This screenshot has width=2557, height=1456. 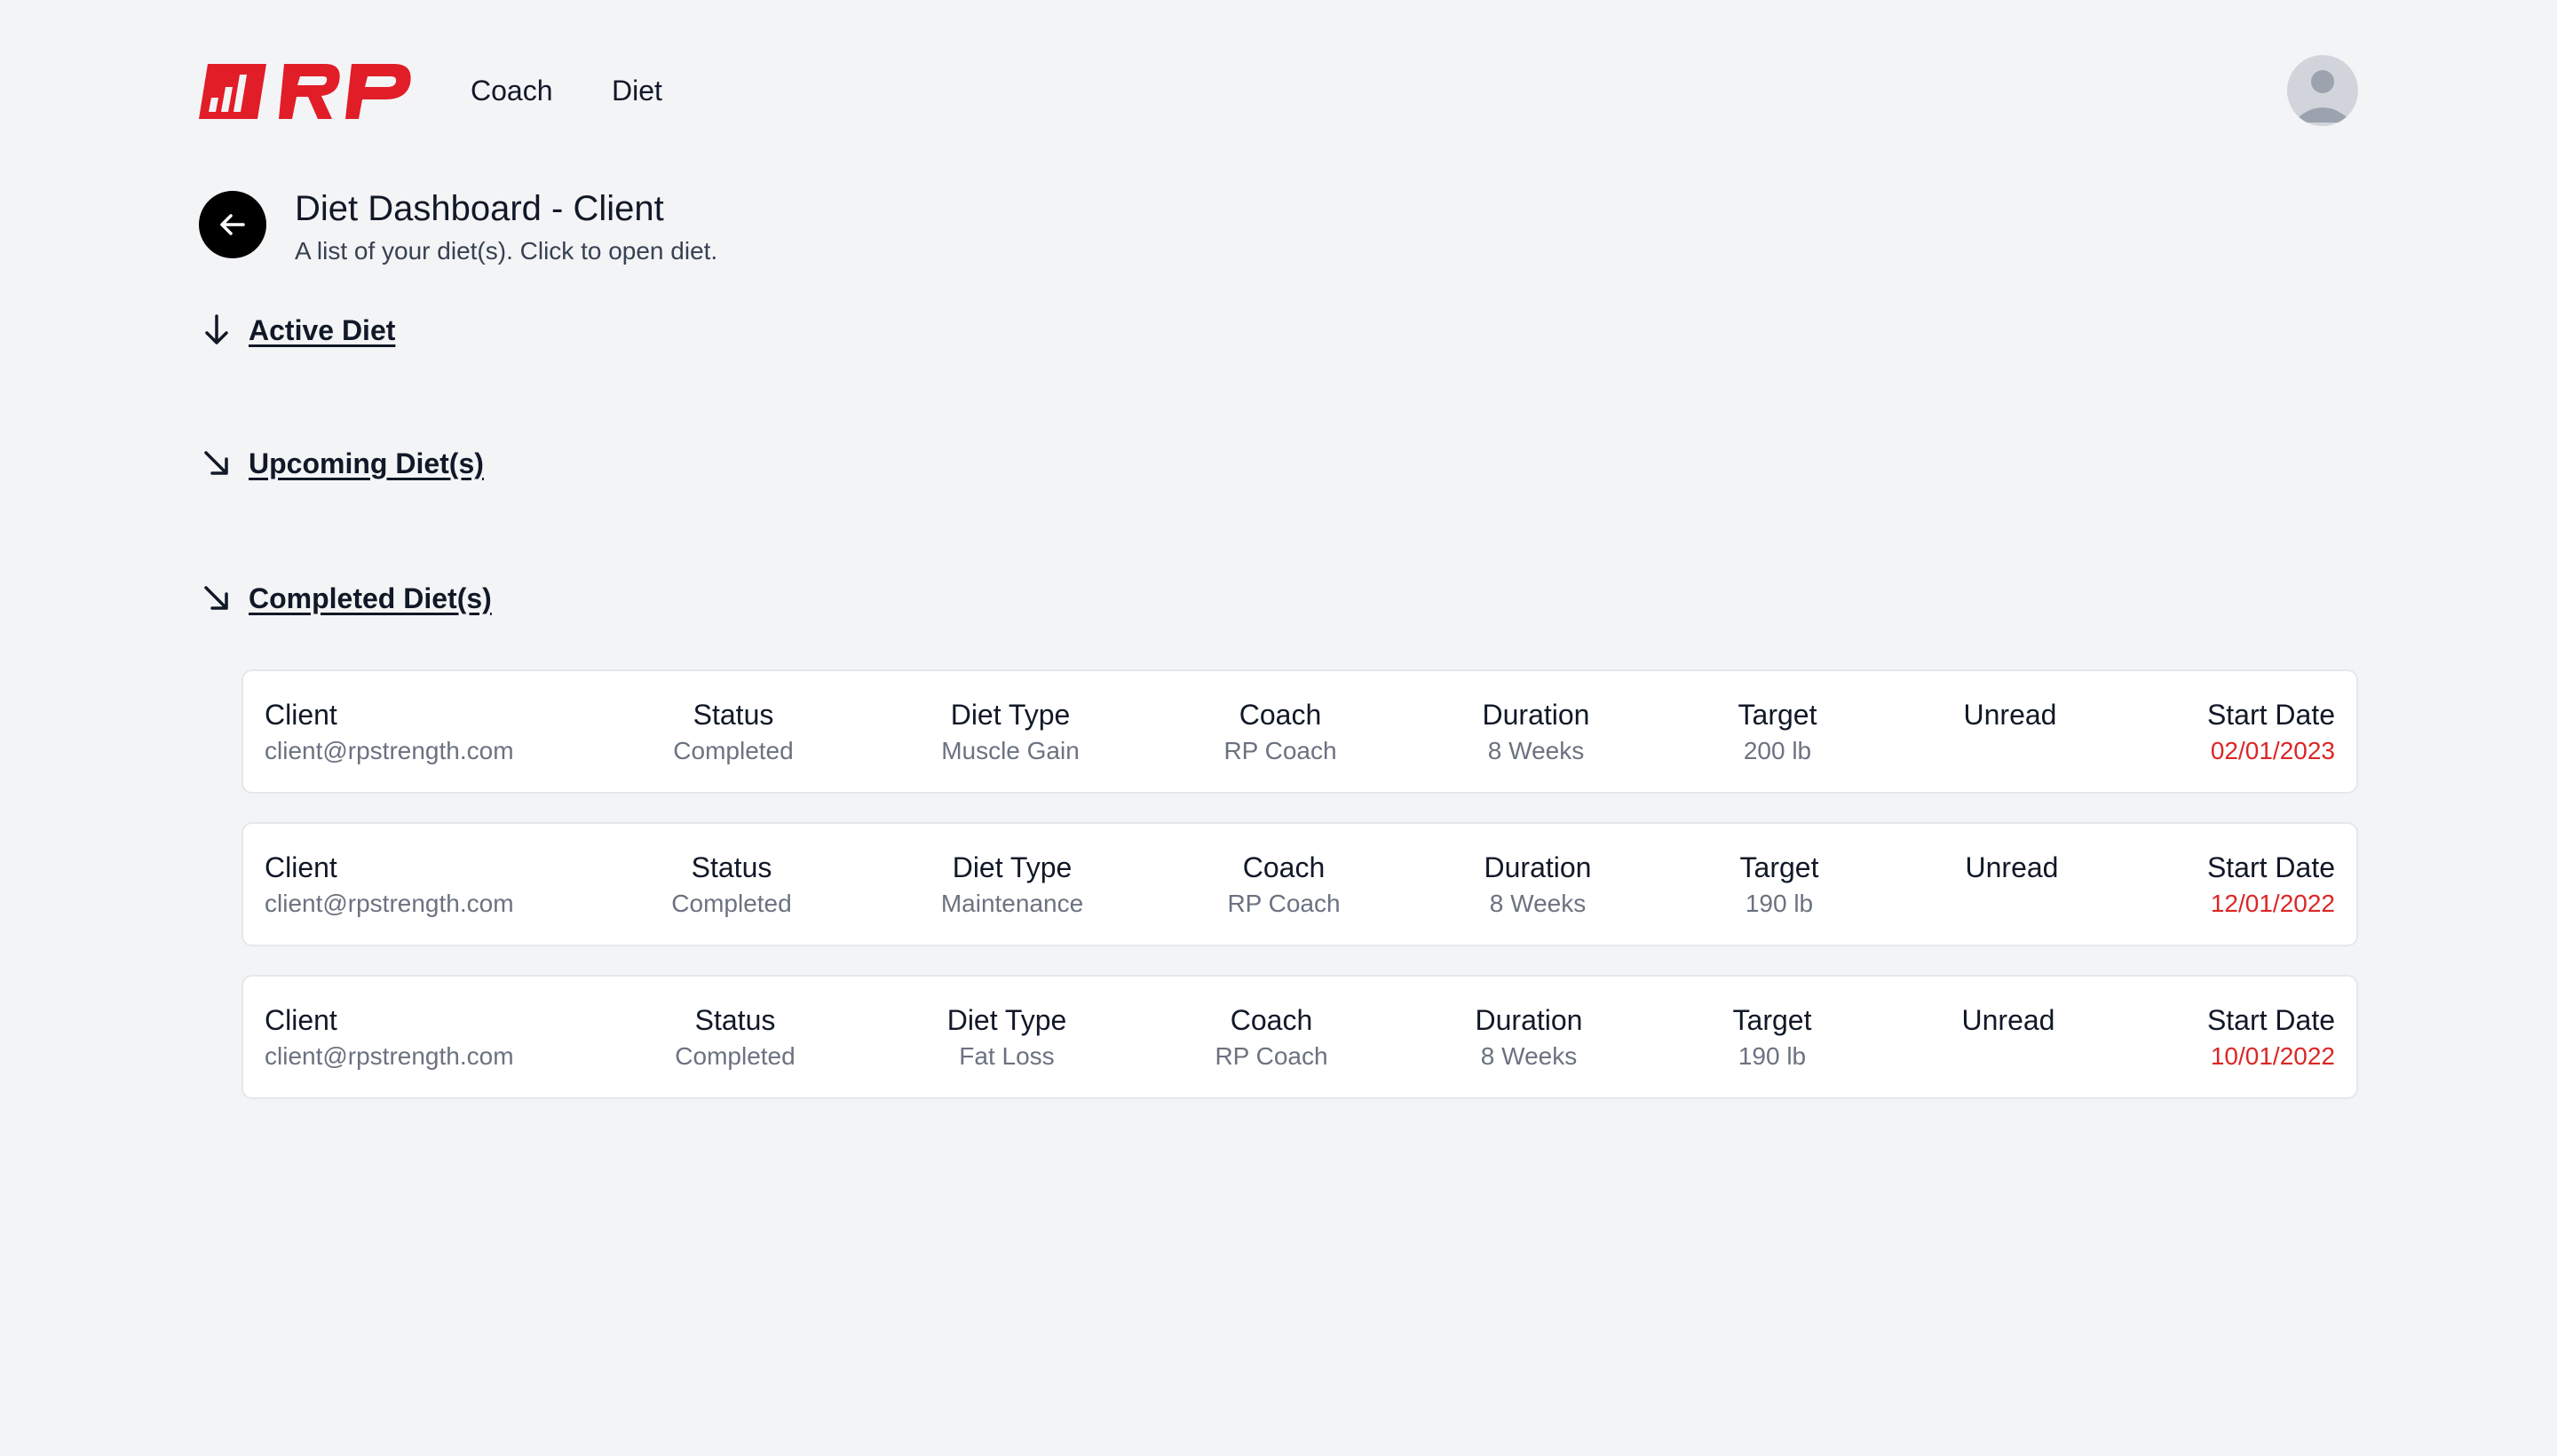 What do you see at coordinates (370, 598) in the screenshot?
I see `section-completed-label: Completed Diet(s)` at bounding box center [370, 598].